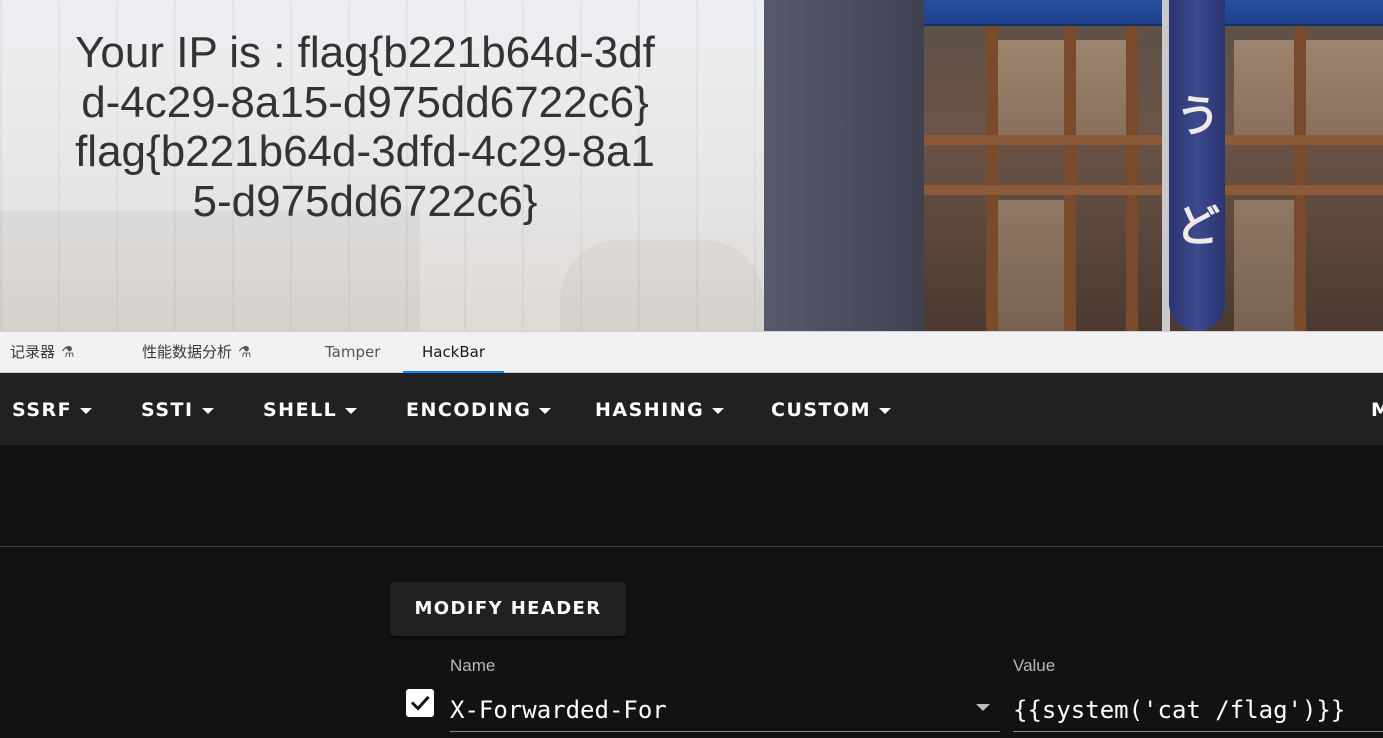  I want to click on tab-label: HackBar, so click(453, 352).